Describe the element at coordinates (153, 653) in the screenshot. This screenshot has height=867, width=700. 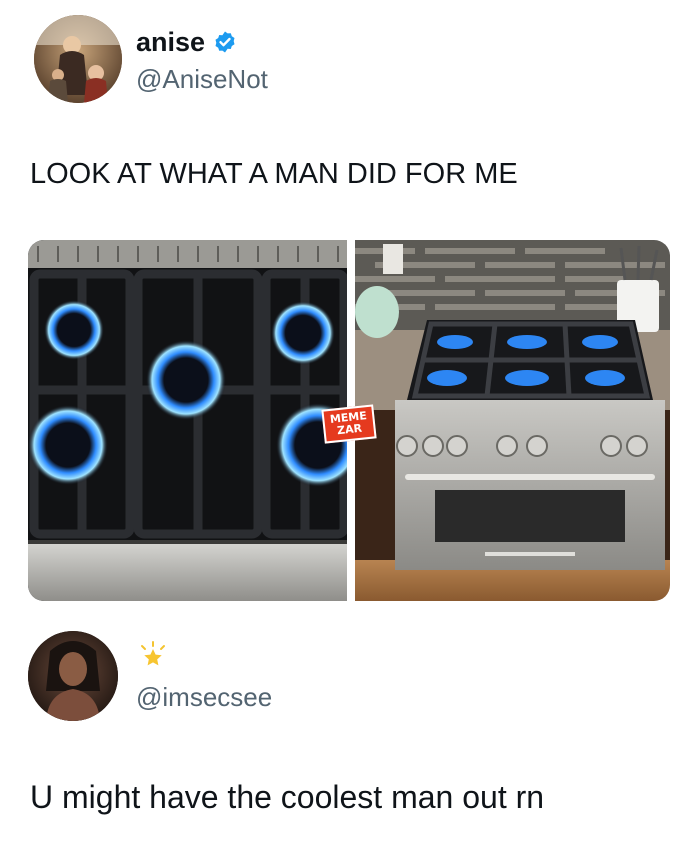
I see `sparkle-star-icon` at that location.